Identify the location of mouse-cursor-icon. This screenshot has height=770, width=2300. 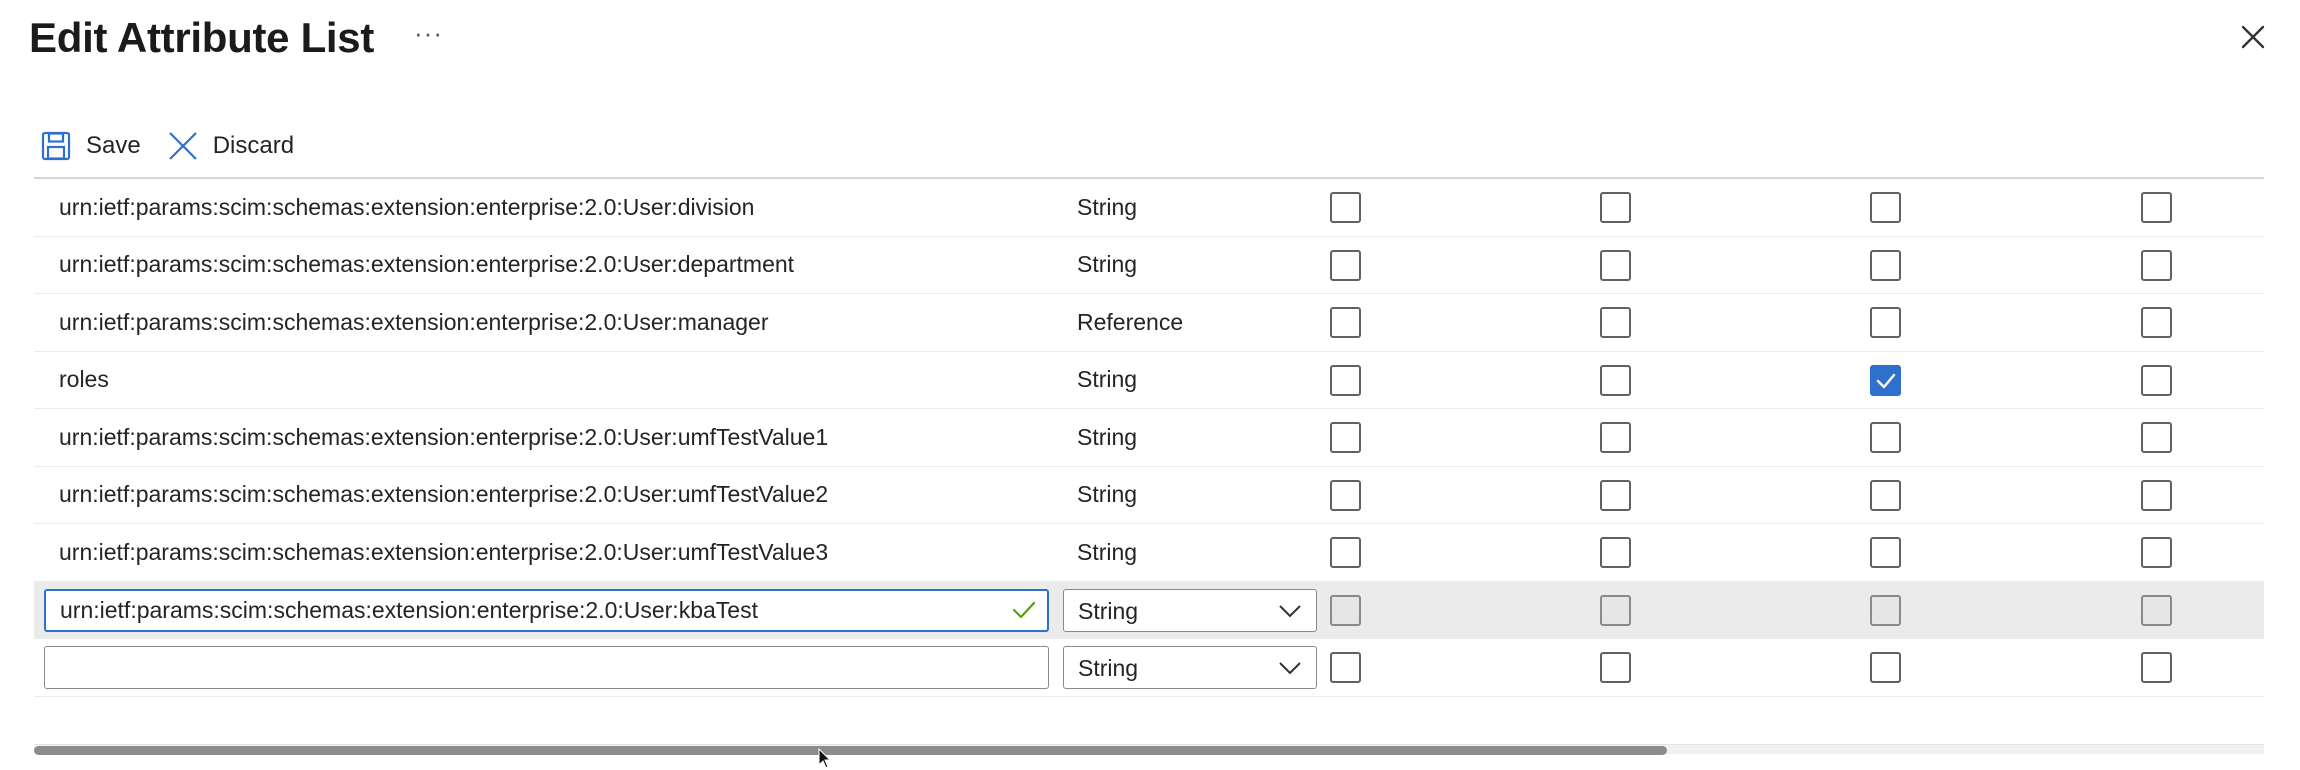
(825, 758).